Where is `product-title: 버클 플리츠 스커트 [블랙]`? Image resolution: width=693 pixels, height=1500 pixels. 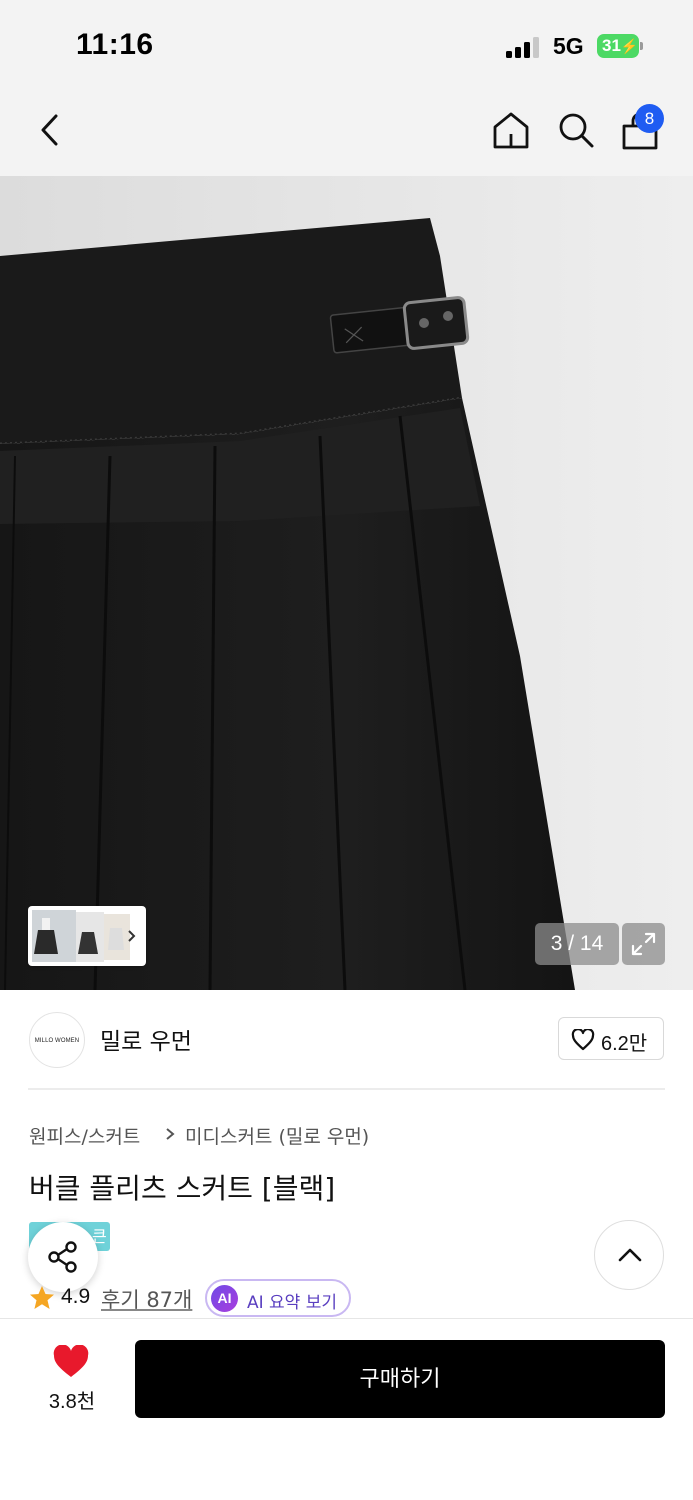
product-title: 버클 플리츠 스커트 [블랙] is located at coordinates (182, 1188).